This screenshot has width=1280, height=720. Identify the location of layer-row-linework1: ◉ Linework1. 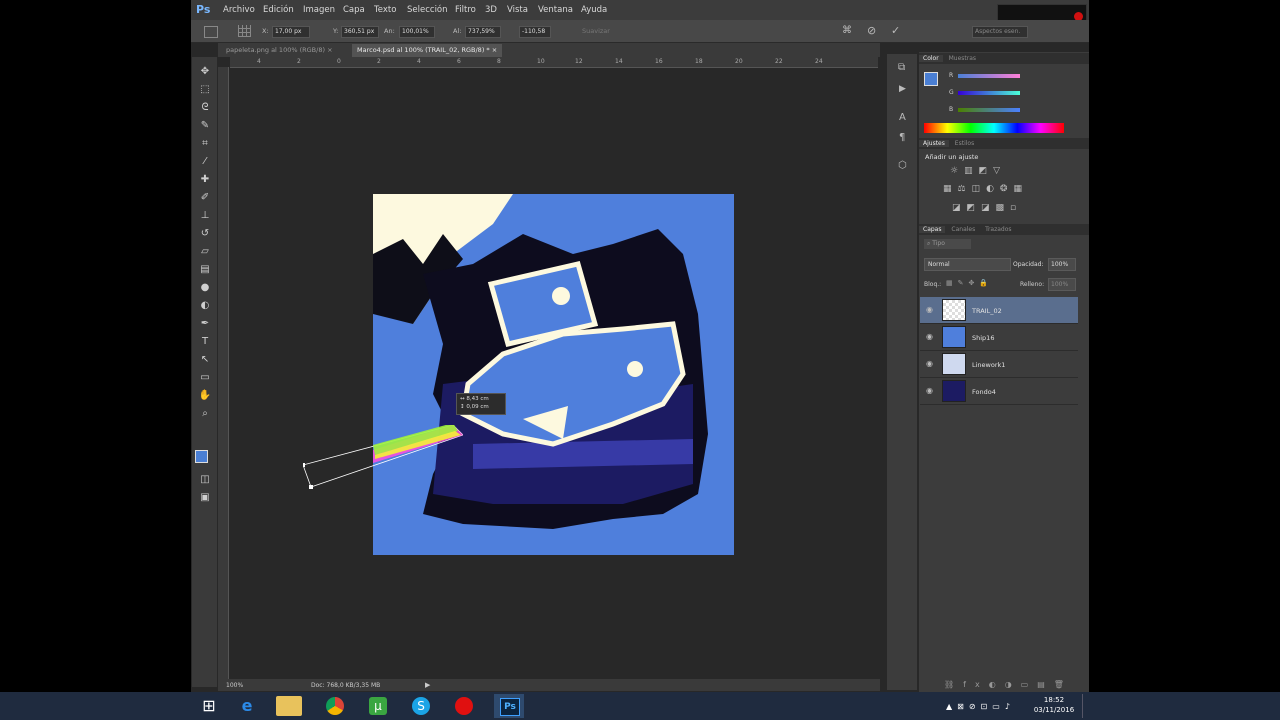
(999, 364).